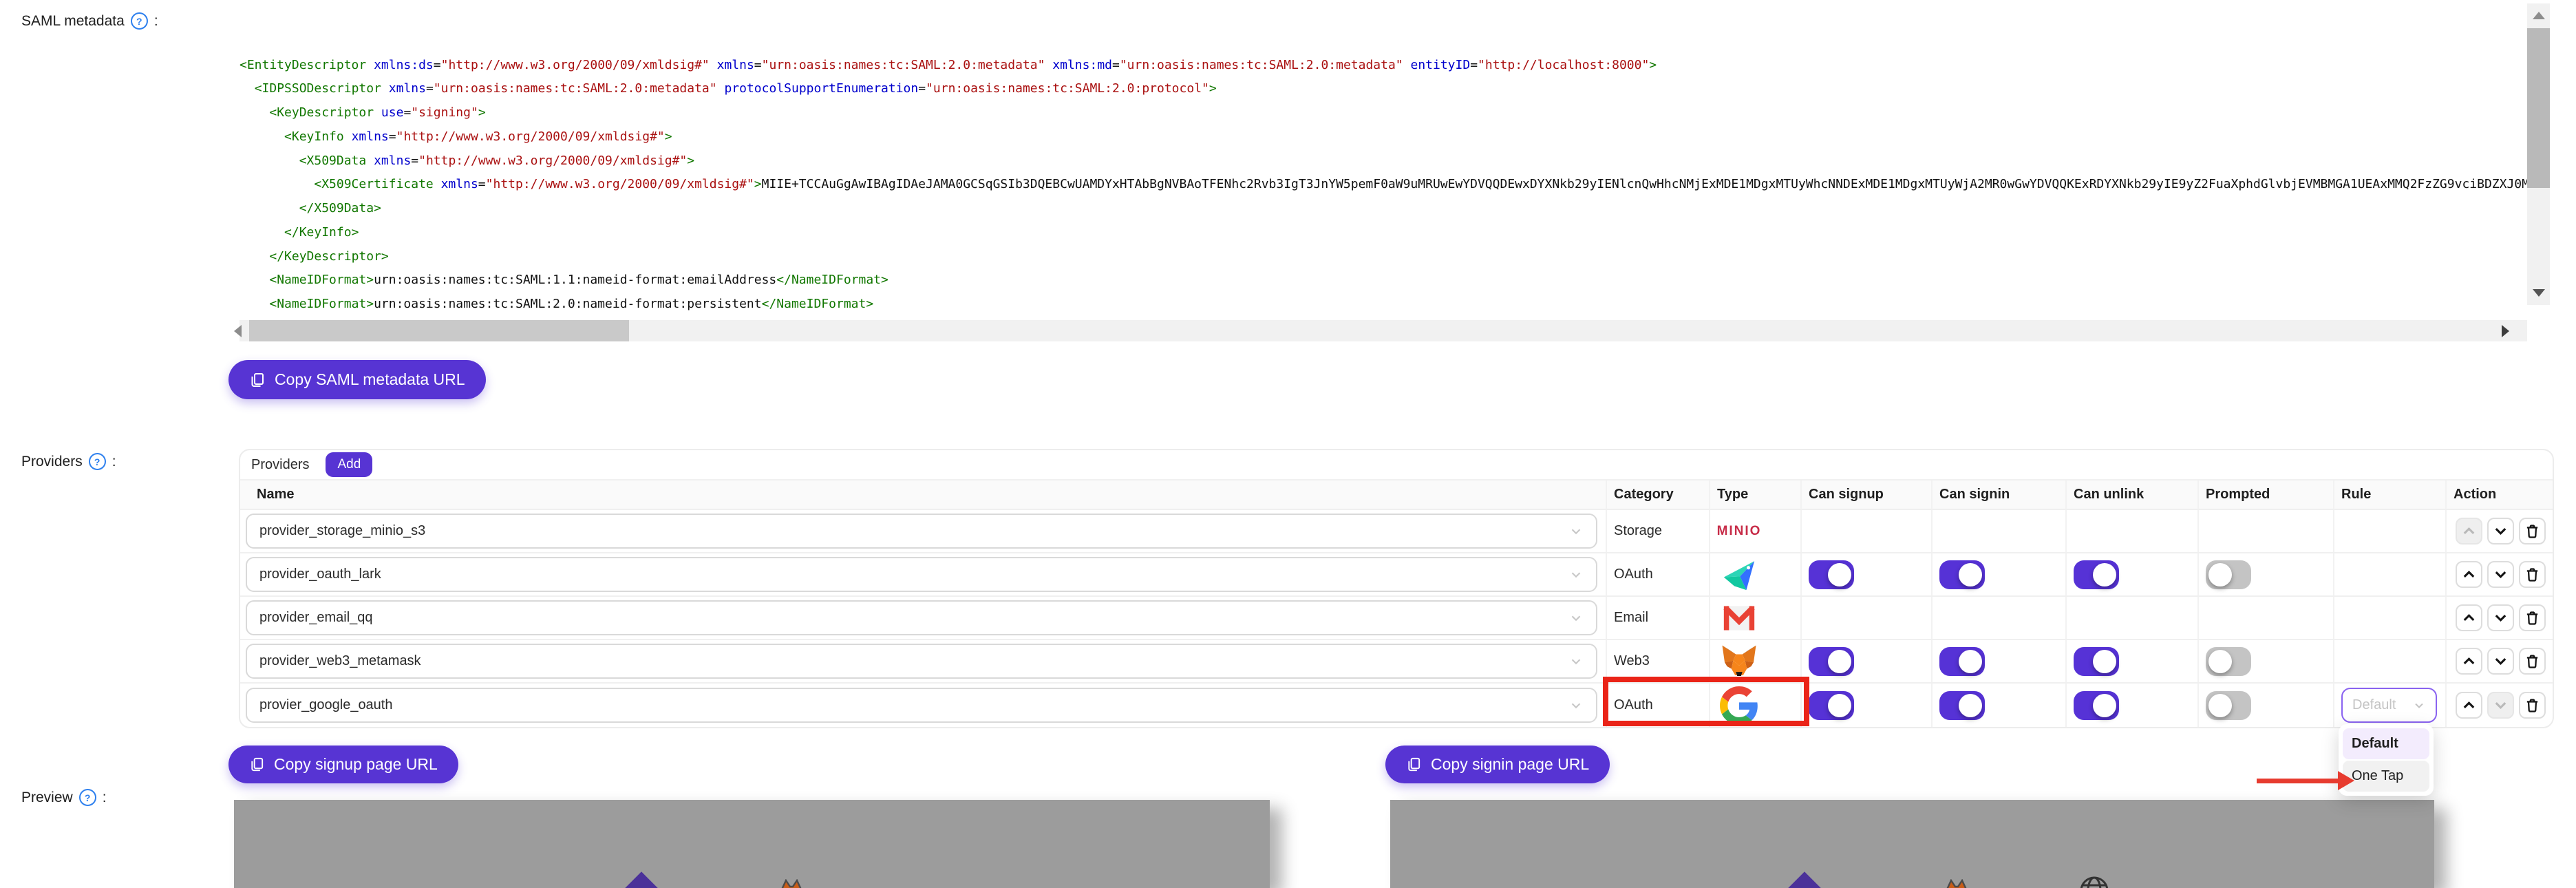 This screenshot has height=888, width=2576. What do you see at coordinates (1396, 465) in the screenshot?
I see `providers-table-header: Providers Add` at bounding box center [1396, 465].